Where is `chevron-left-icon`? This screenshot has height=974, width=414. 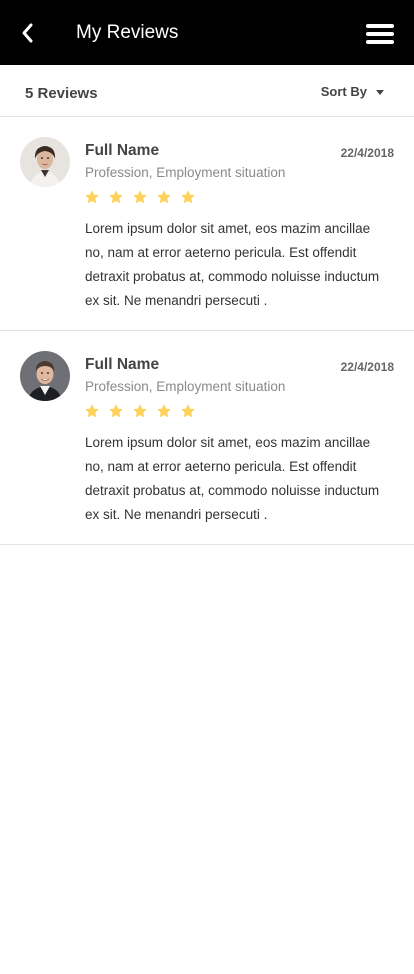
chevron-left-icon is located at coordinates (27, 33).